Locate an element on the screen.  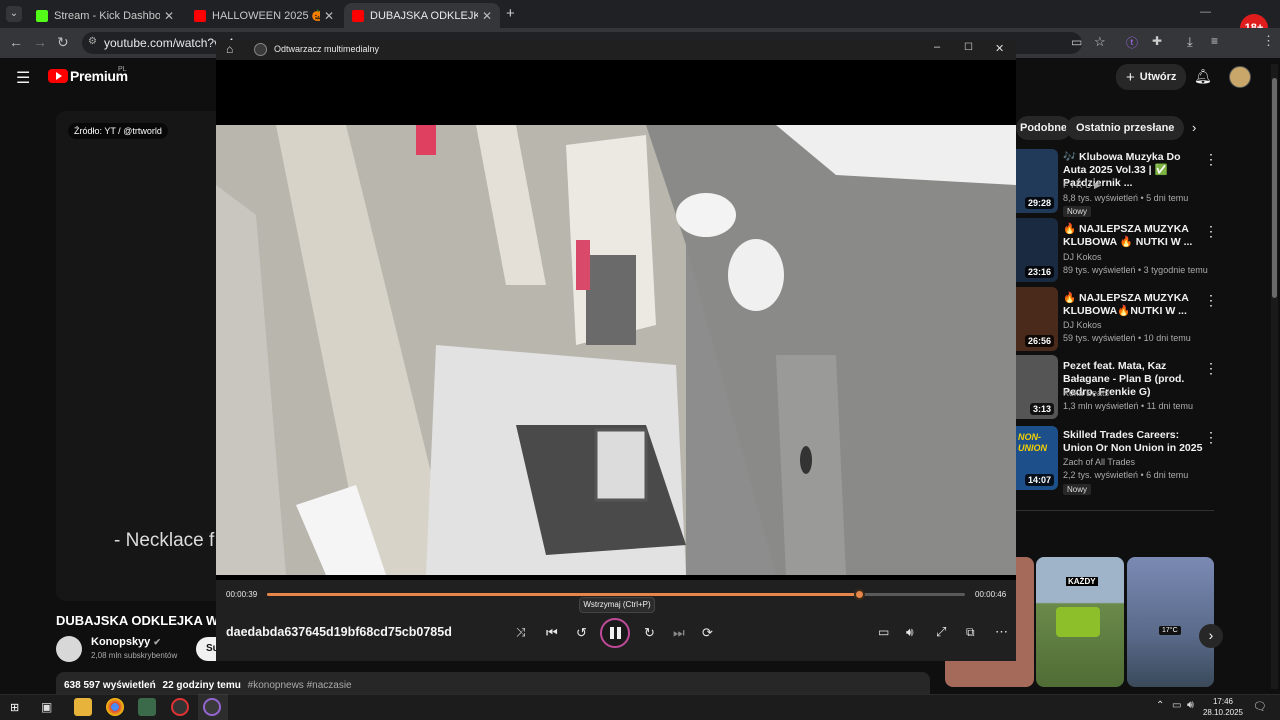
tab-dubajska: DUBAJSKA ODKLEJKA WERSO... ✕ is located at coordinates (422, 15).